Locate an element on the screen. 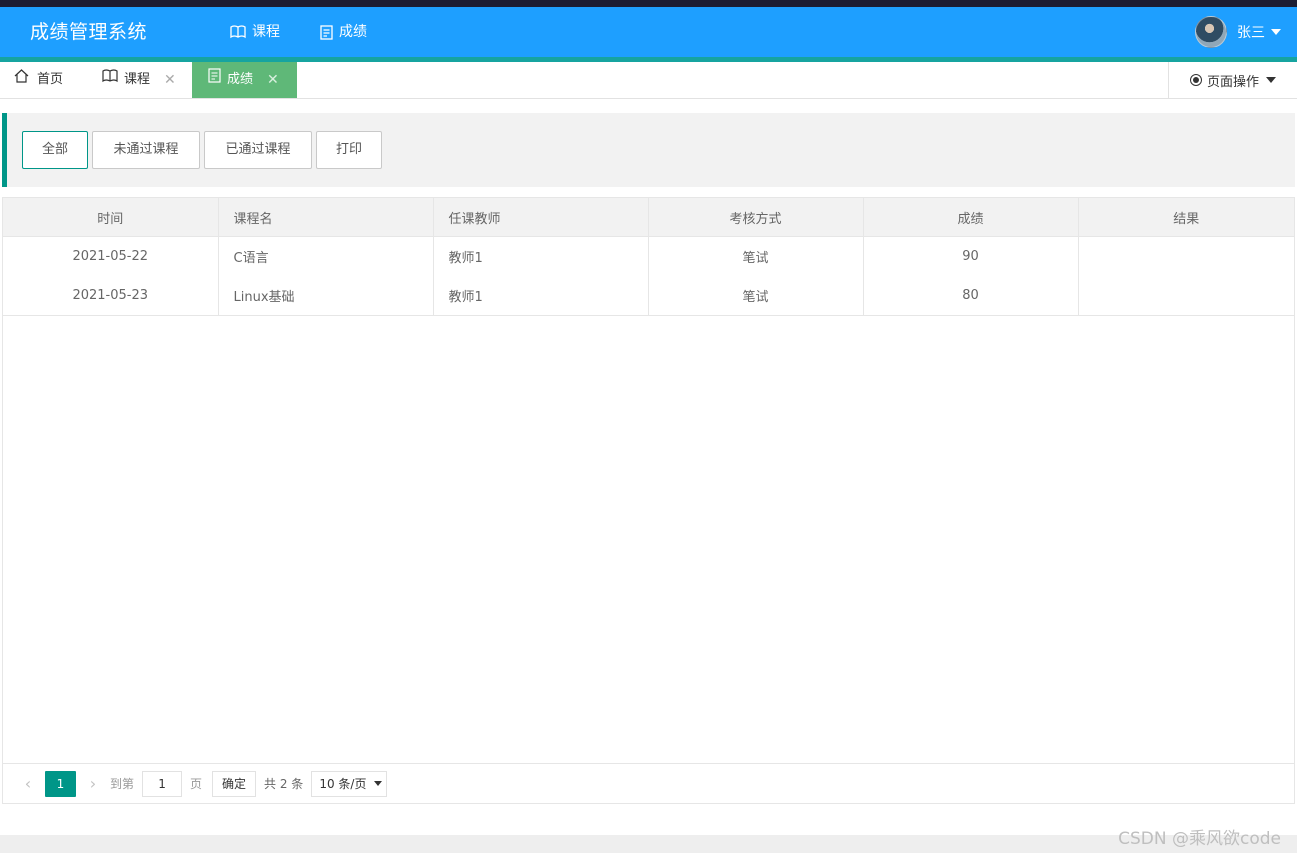 The width and height of the screenshot is (1297, 853). total-count: 共 2 条 is located at coordinates (284, 784).